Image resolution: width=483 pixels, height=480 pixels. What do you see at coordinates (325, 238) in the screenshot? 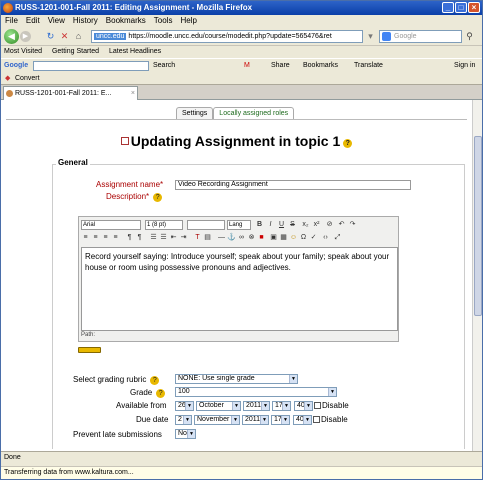
I see `html-source-icon: ‹›` at bounding box center [325, 238].